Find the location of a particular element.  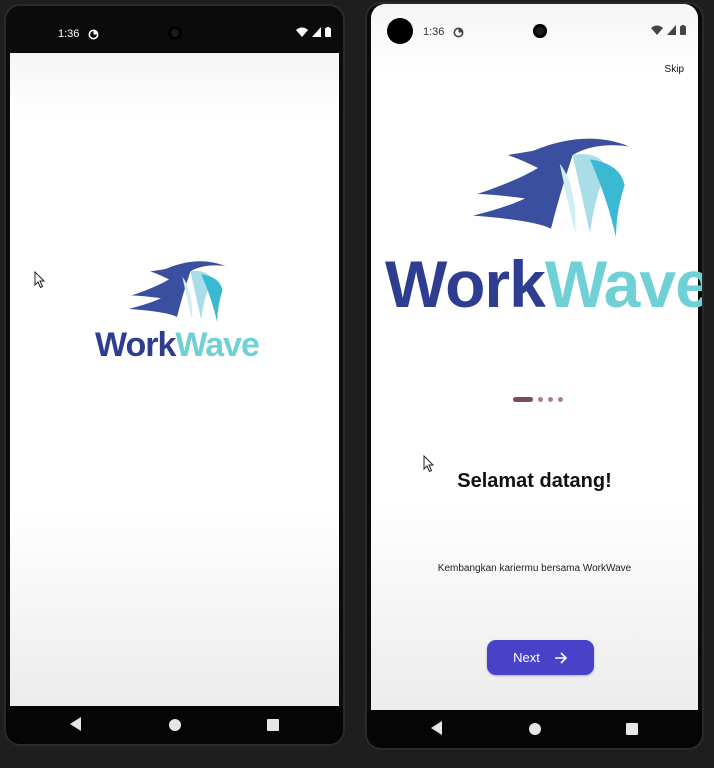

arrow-right-icon is located at coordinates (560, 657).